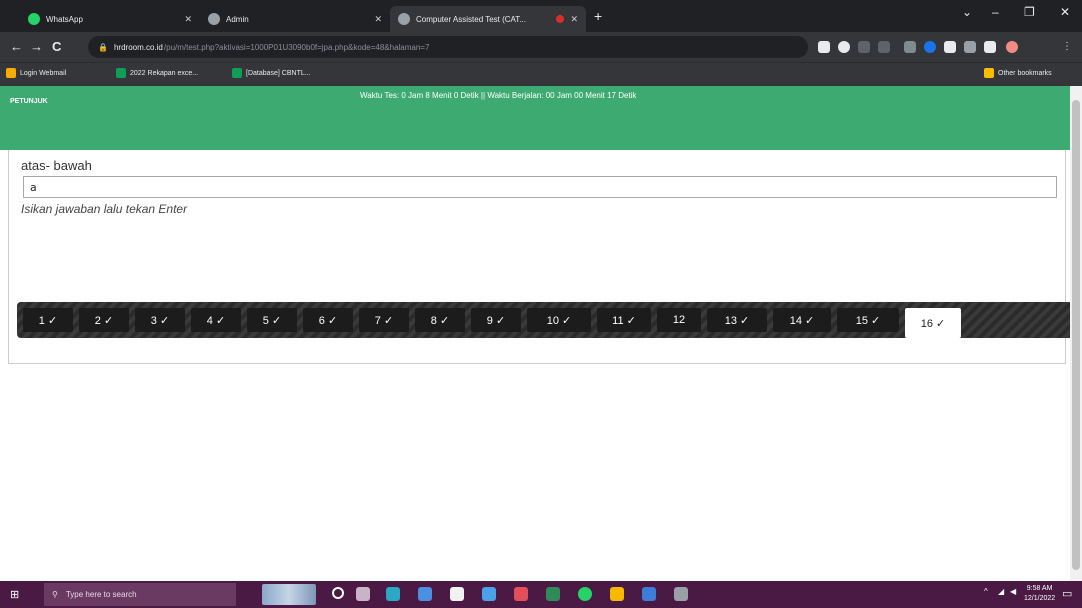 The image size is (1082, 608). Describe the element at coordinates (56, 165) in the screenshot. I see `question-text: atas- bawah` at that location.